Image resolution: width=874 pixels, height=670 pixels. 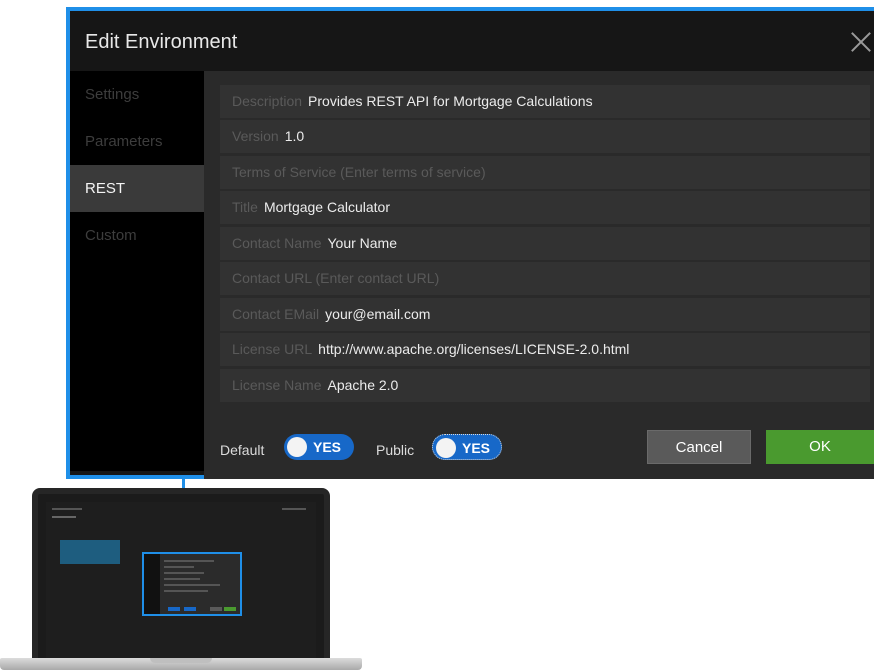 I want to click on dialog-title: Edit Environment, so click(x=161, y=42).